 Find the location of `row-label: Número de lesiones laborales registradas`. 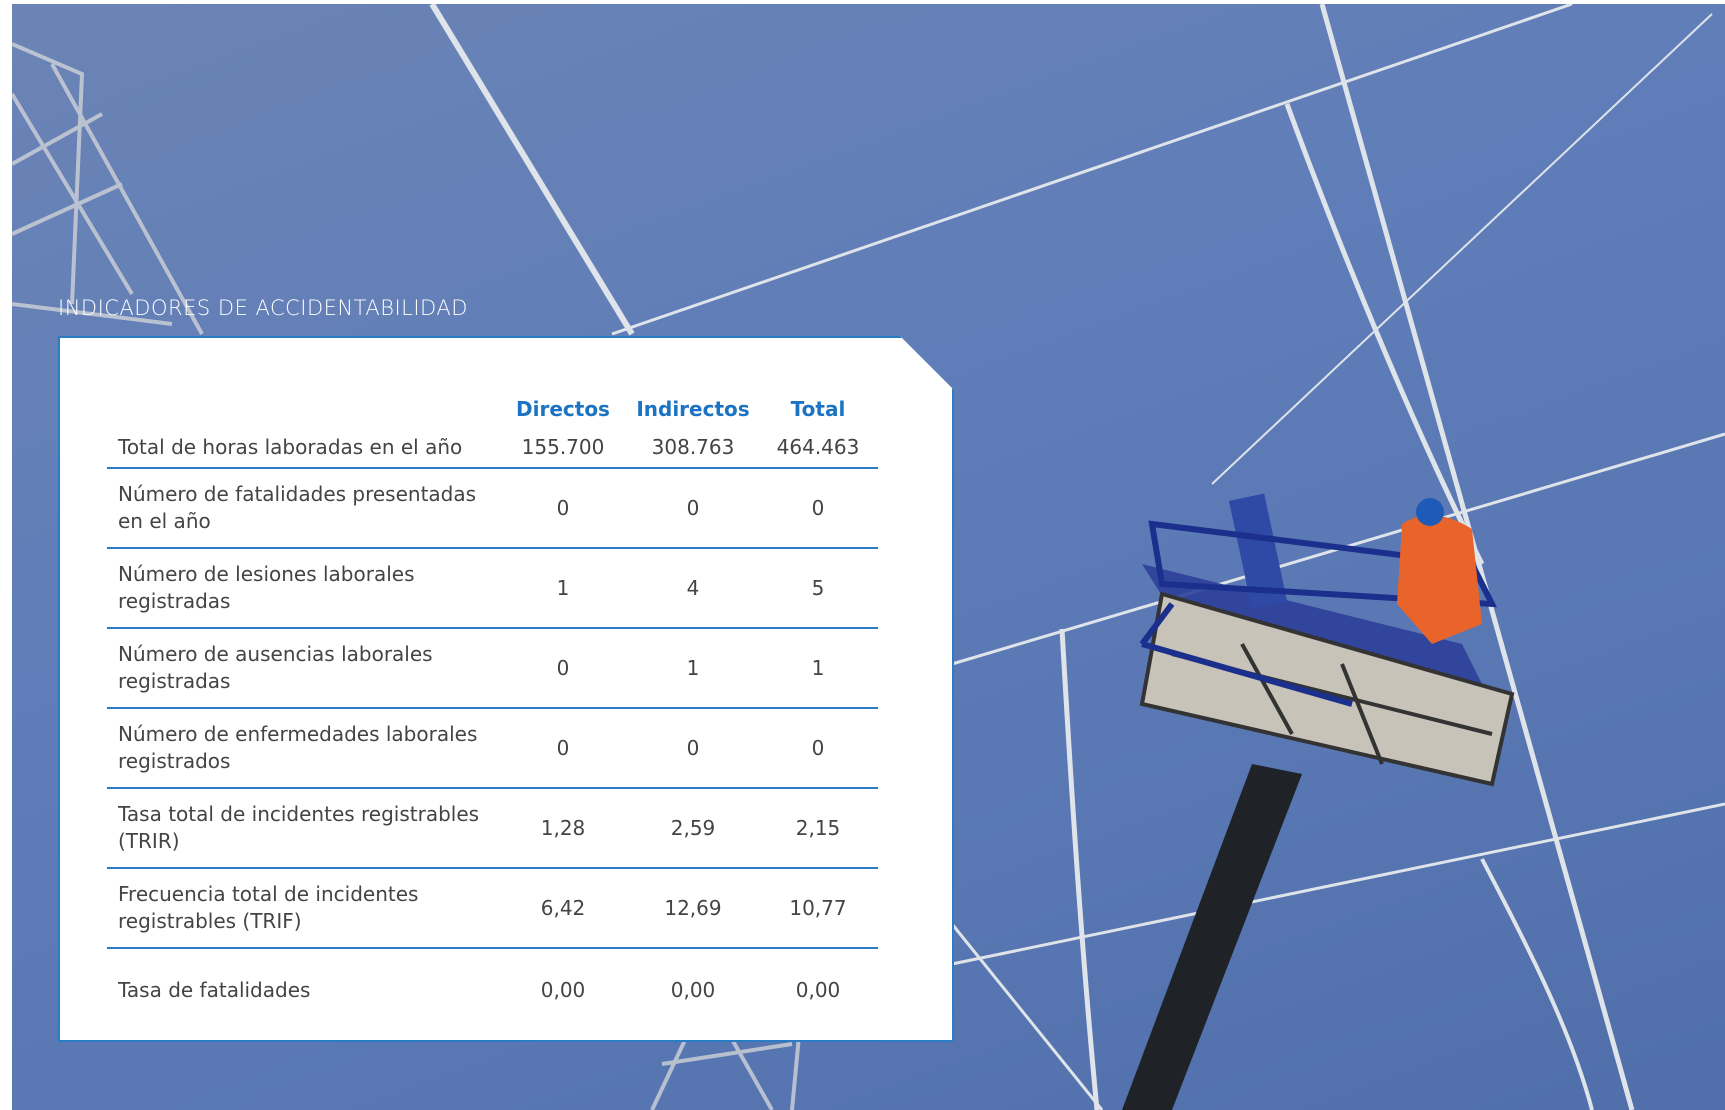

row-label: Número de lesiones laborales registradas is located at coordinates (302, 588).